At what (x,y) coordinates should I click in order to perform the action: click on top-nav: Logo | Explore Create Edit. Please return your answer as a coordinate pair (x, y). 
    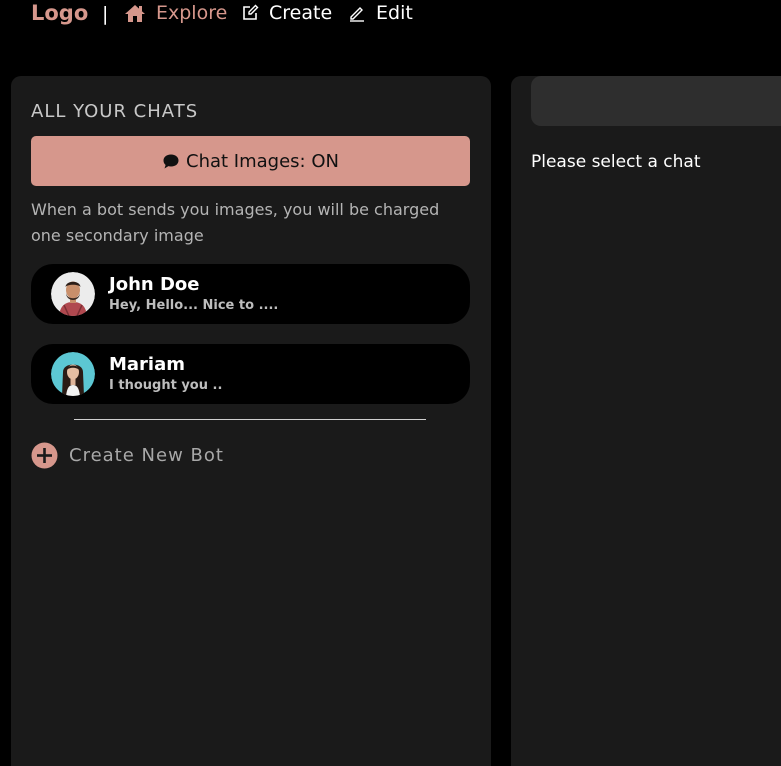
    Looking at the image, I should click on (390, 15).